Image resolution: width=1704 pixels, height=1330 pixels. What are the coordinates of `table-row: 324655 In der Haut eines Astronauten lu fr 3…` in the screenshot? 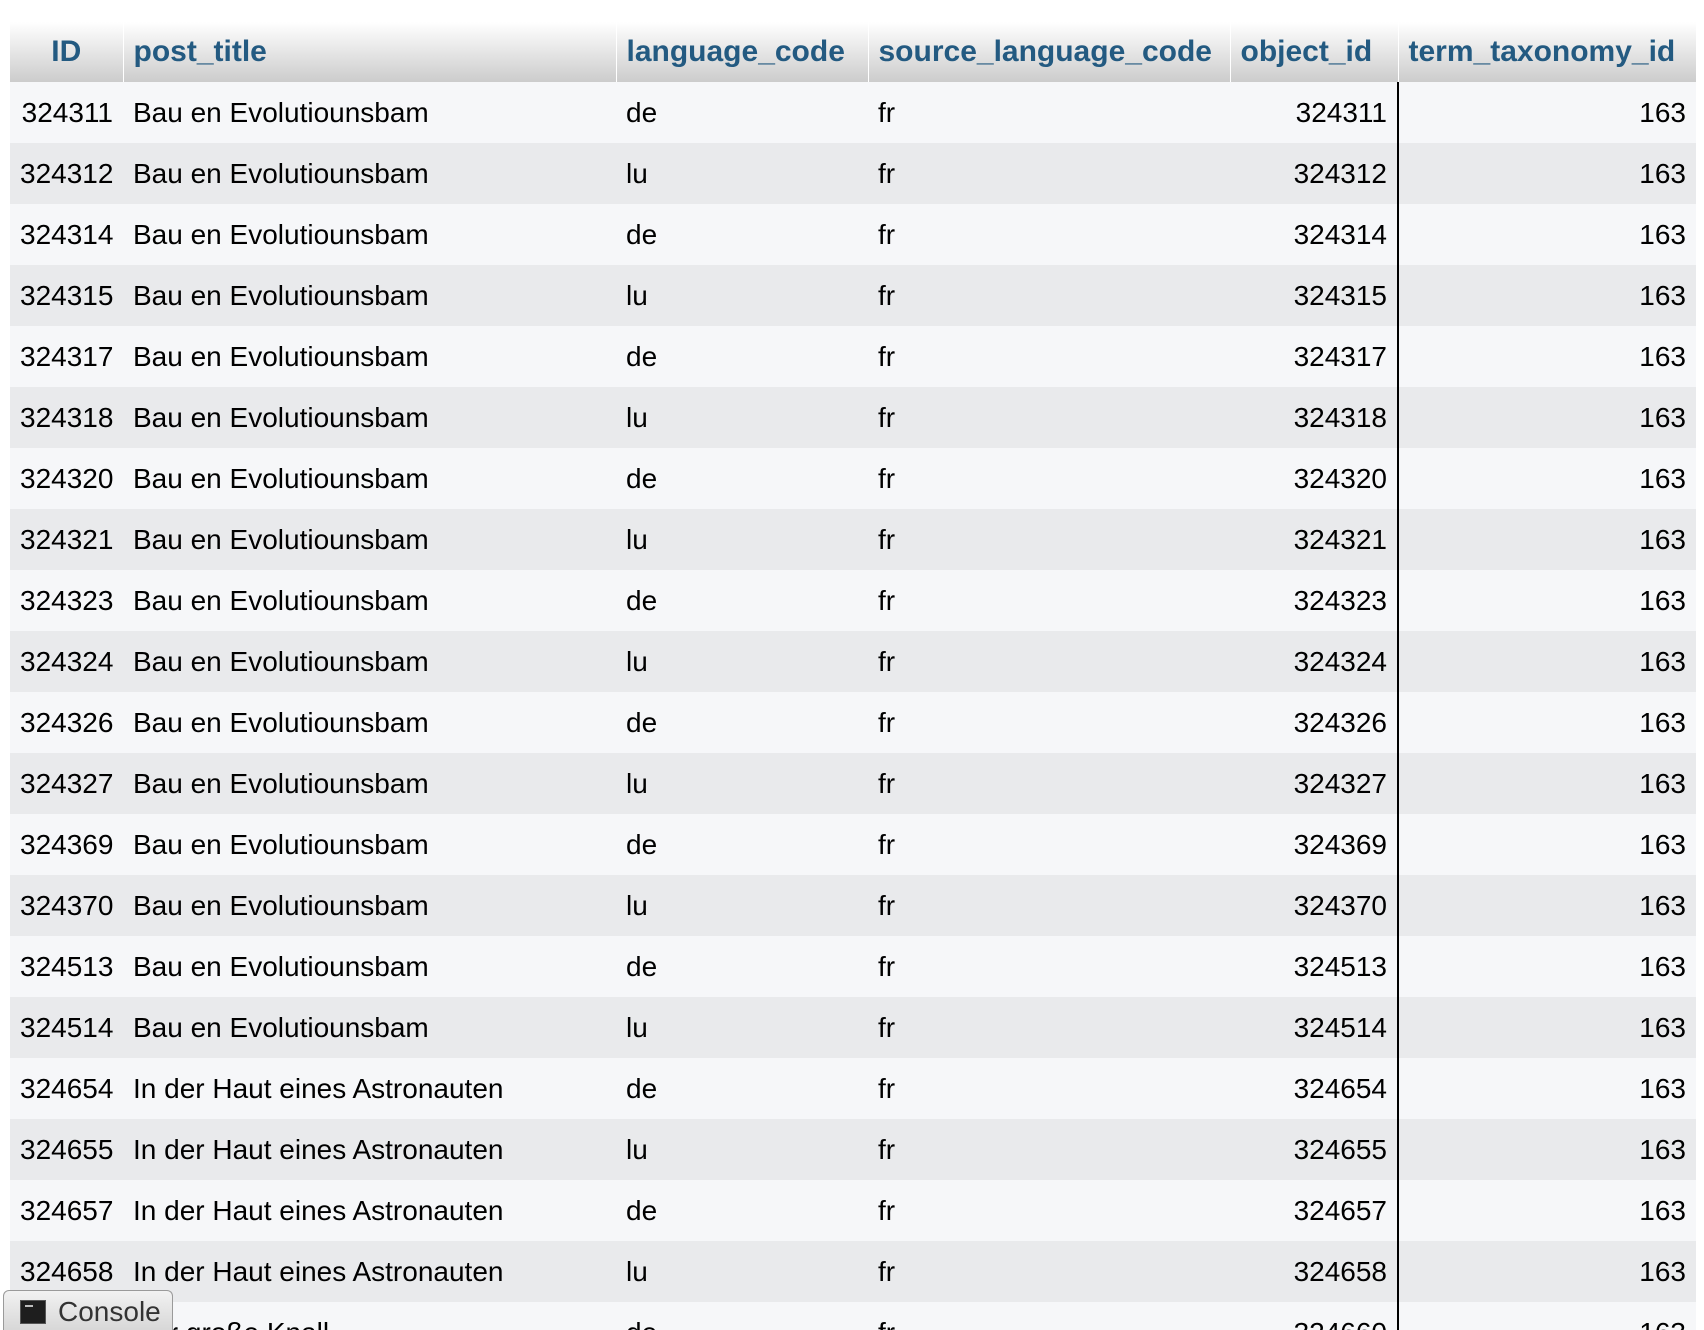 It's located at (853, 1149).